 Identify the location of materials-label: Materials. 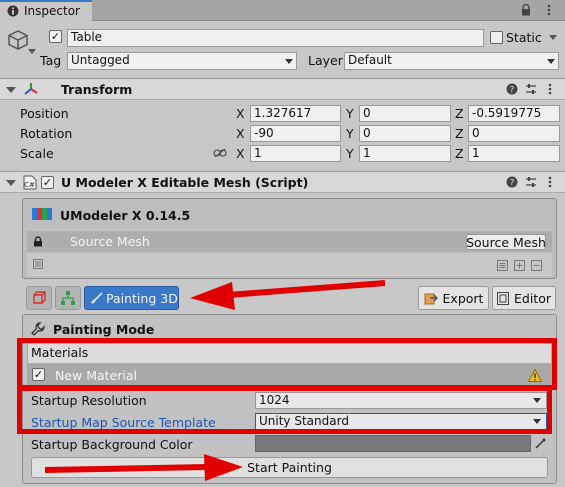
(60, 352).